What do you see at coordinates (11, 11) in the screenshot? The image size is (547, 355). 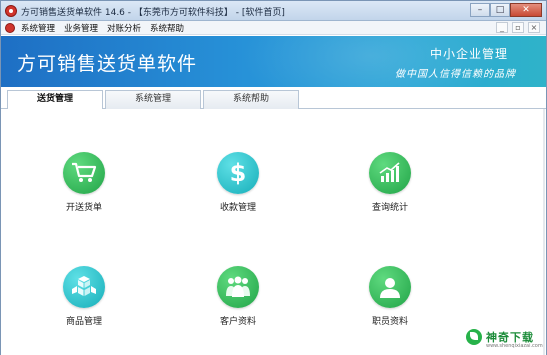 I see `app-logo-icon` at bounding box center [11, 11].